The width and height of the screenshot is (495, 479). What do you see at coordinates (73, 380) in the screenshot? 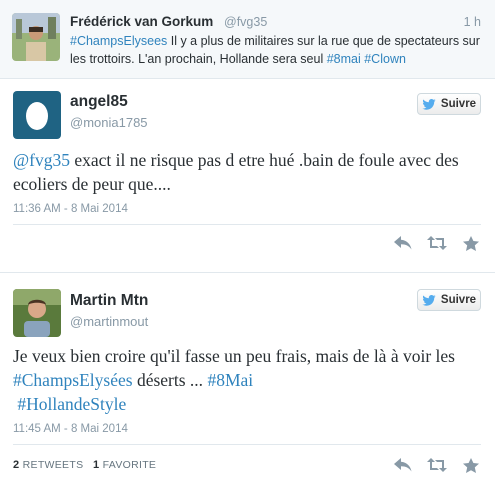
I see `hashtag-link: #ChampsElysées` at bounding box center [73, 380].